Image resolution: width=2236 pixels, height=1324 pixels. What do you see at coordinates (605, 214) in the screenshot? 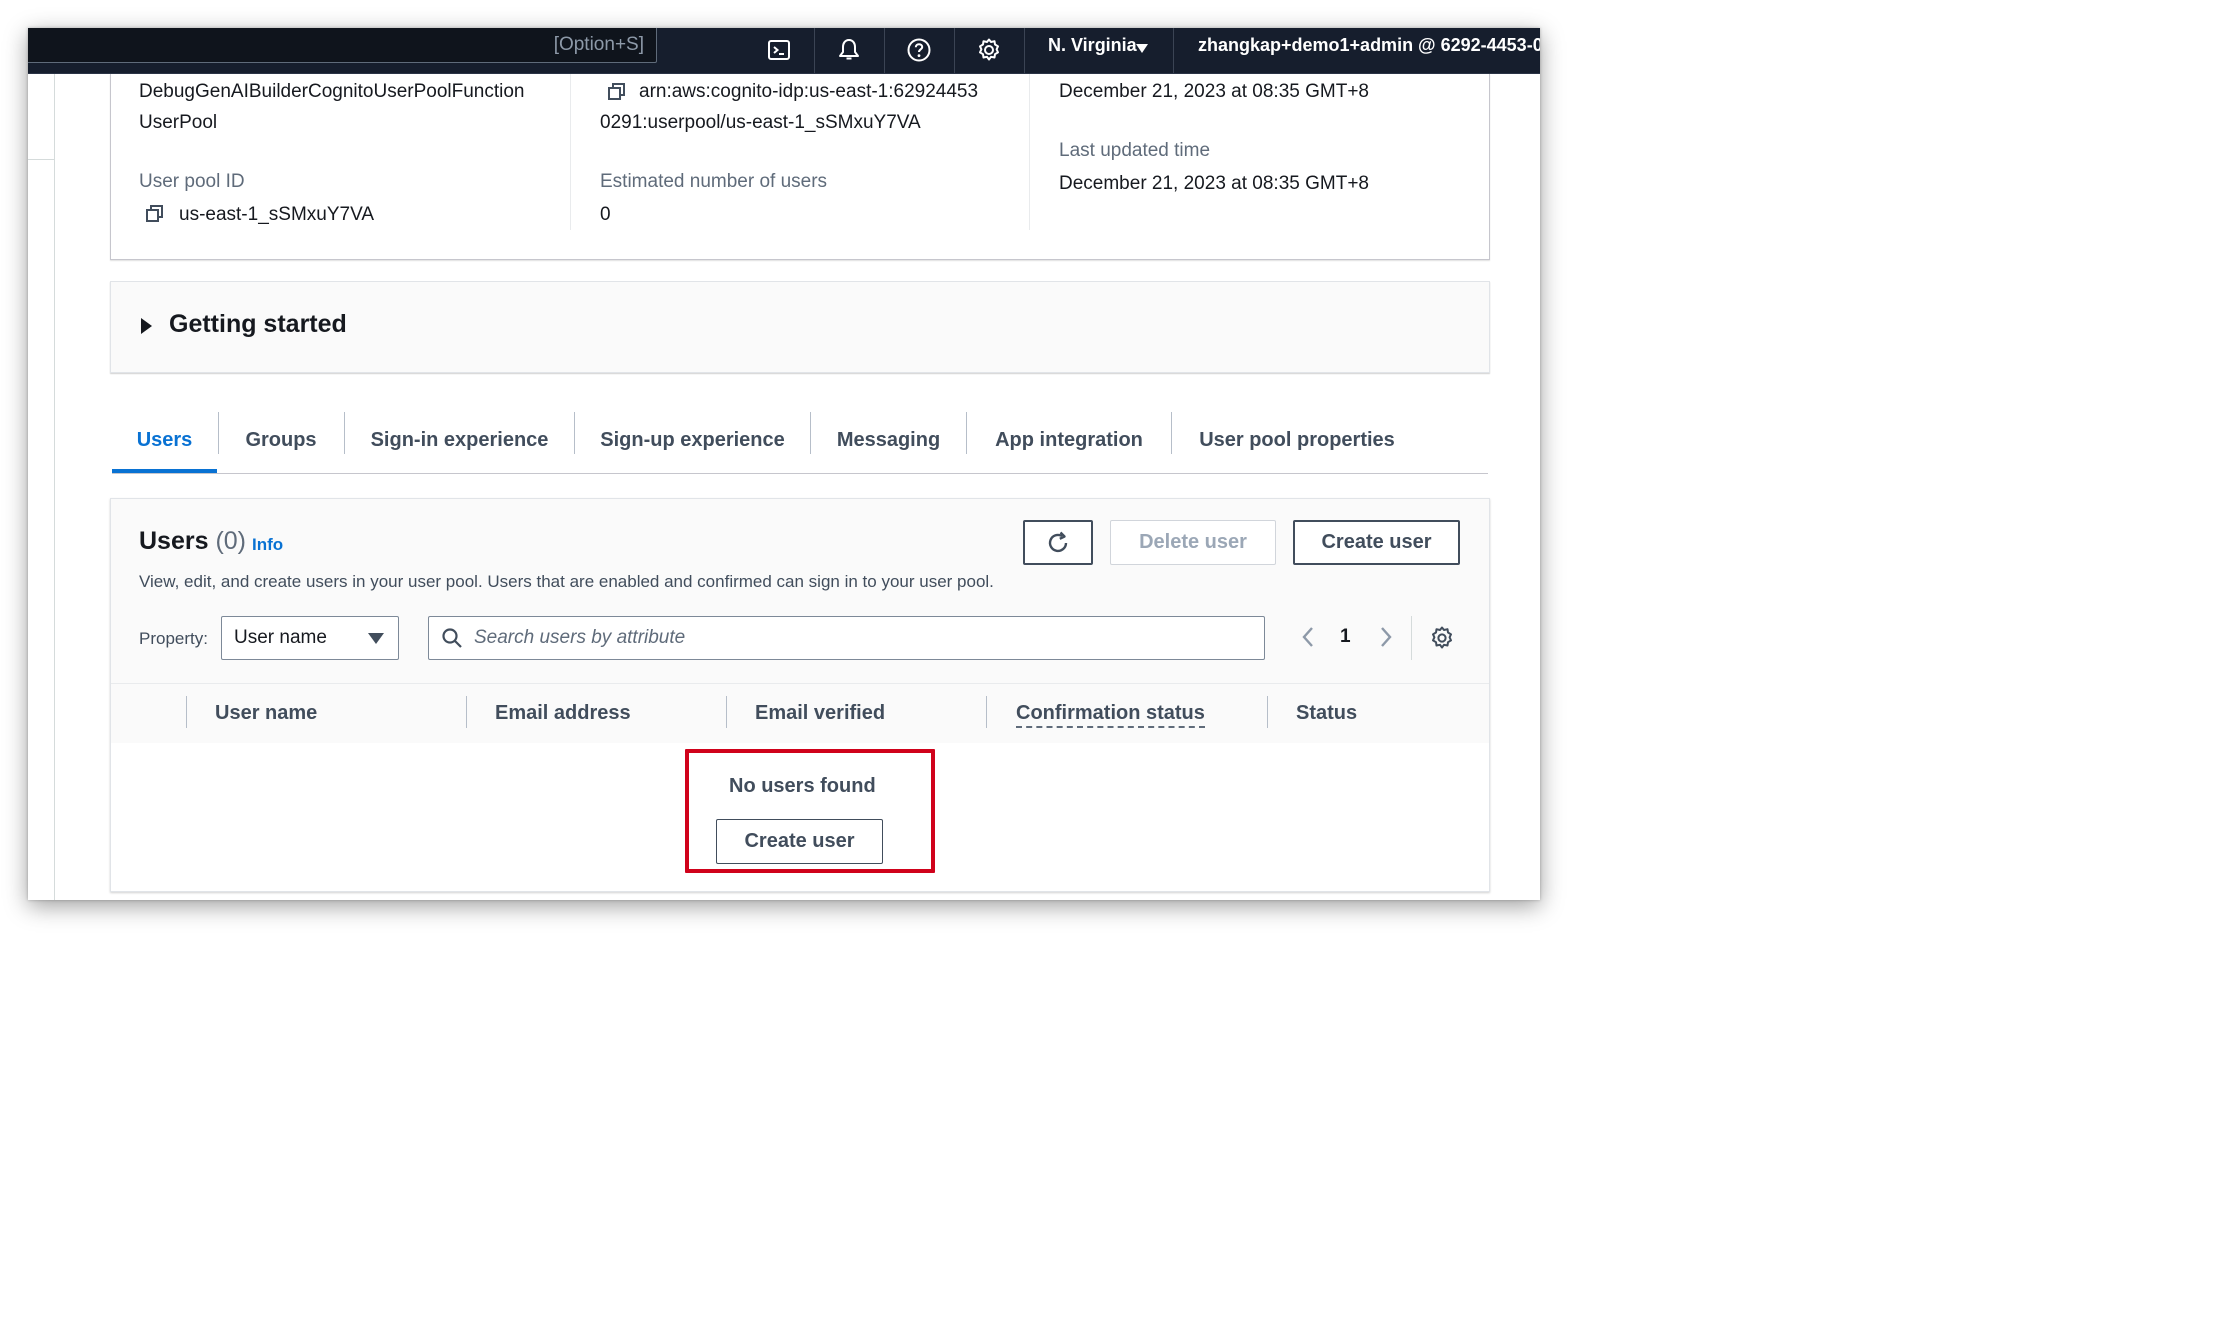
I see `estimated-users-value: 0` at bounding box center [605, 214].